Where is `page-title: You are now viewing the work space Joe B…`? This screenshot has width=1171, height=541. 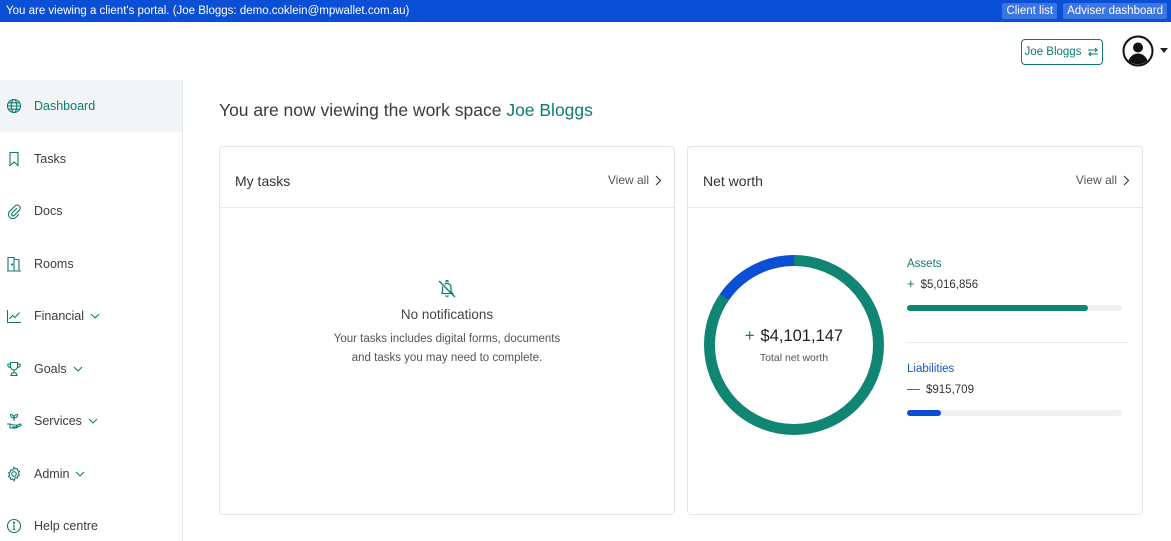 page-title: You are now viewing the work space Joe B… is located at coordinates (406, 110).